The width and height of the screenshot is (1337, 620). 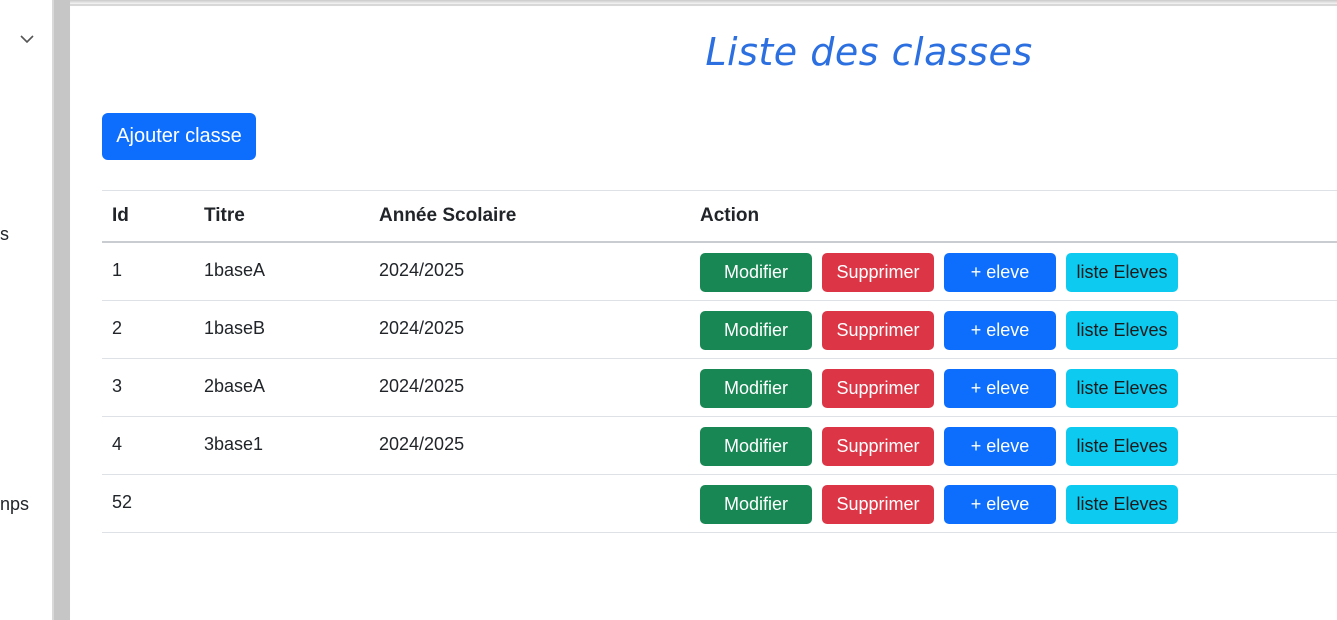 I want to click on table-header-row: Id Titre Année Scolaire Action, so click(x=719, y=216).